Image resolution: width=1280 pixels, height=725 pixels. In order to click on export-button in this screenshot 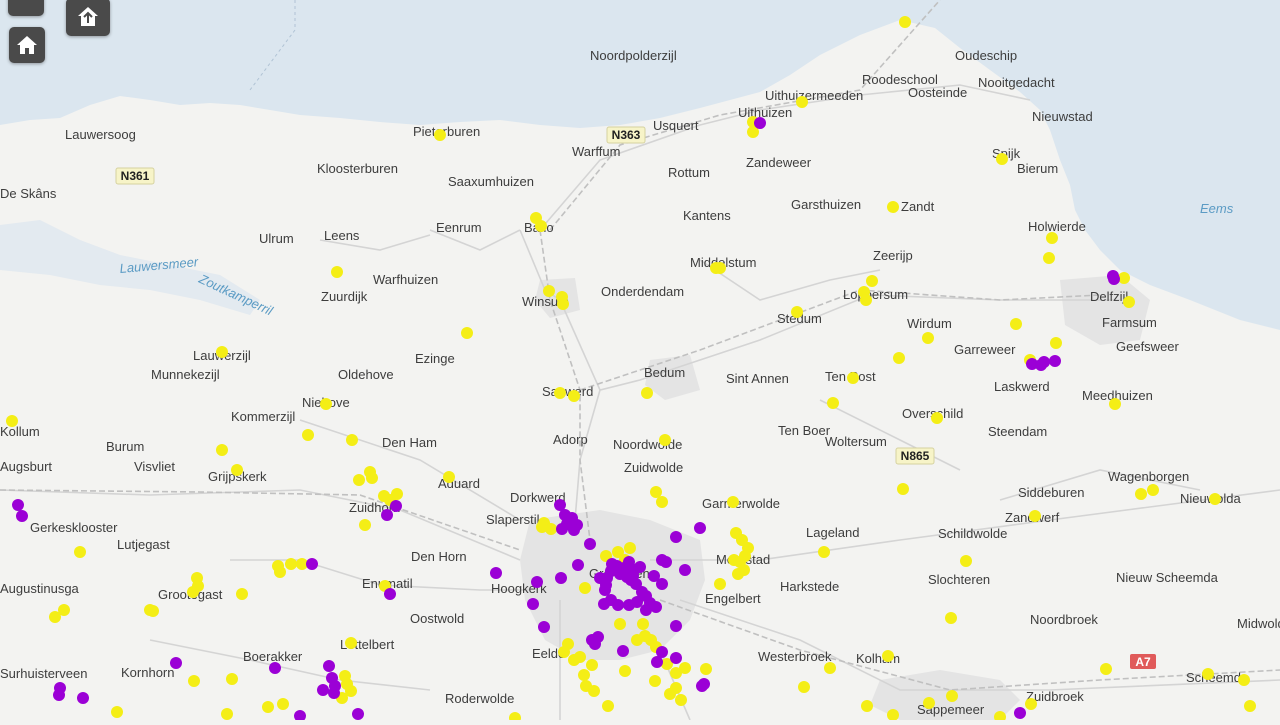, I will do `click(88, 18)`.